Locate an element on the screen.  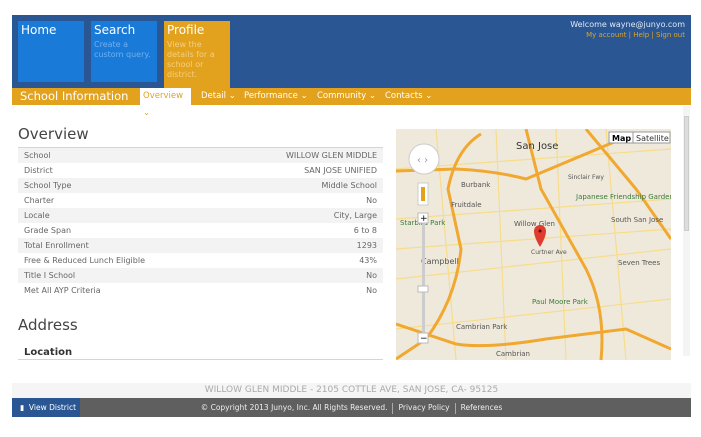
tile-search: Search Create a custom query. is located at coordinates (124, 51).